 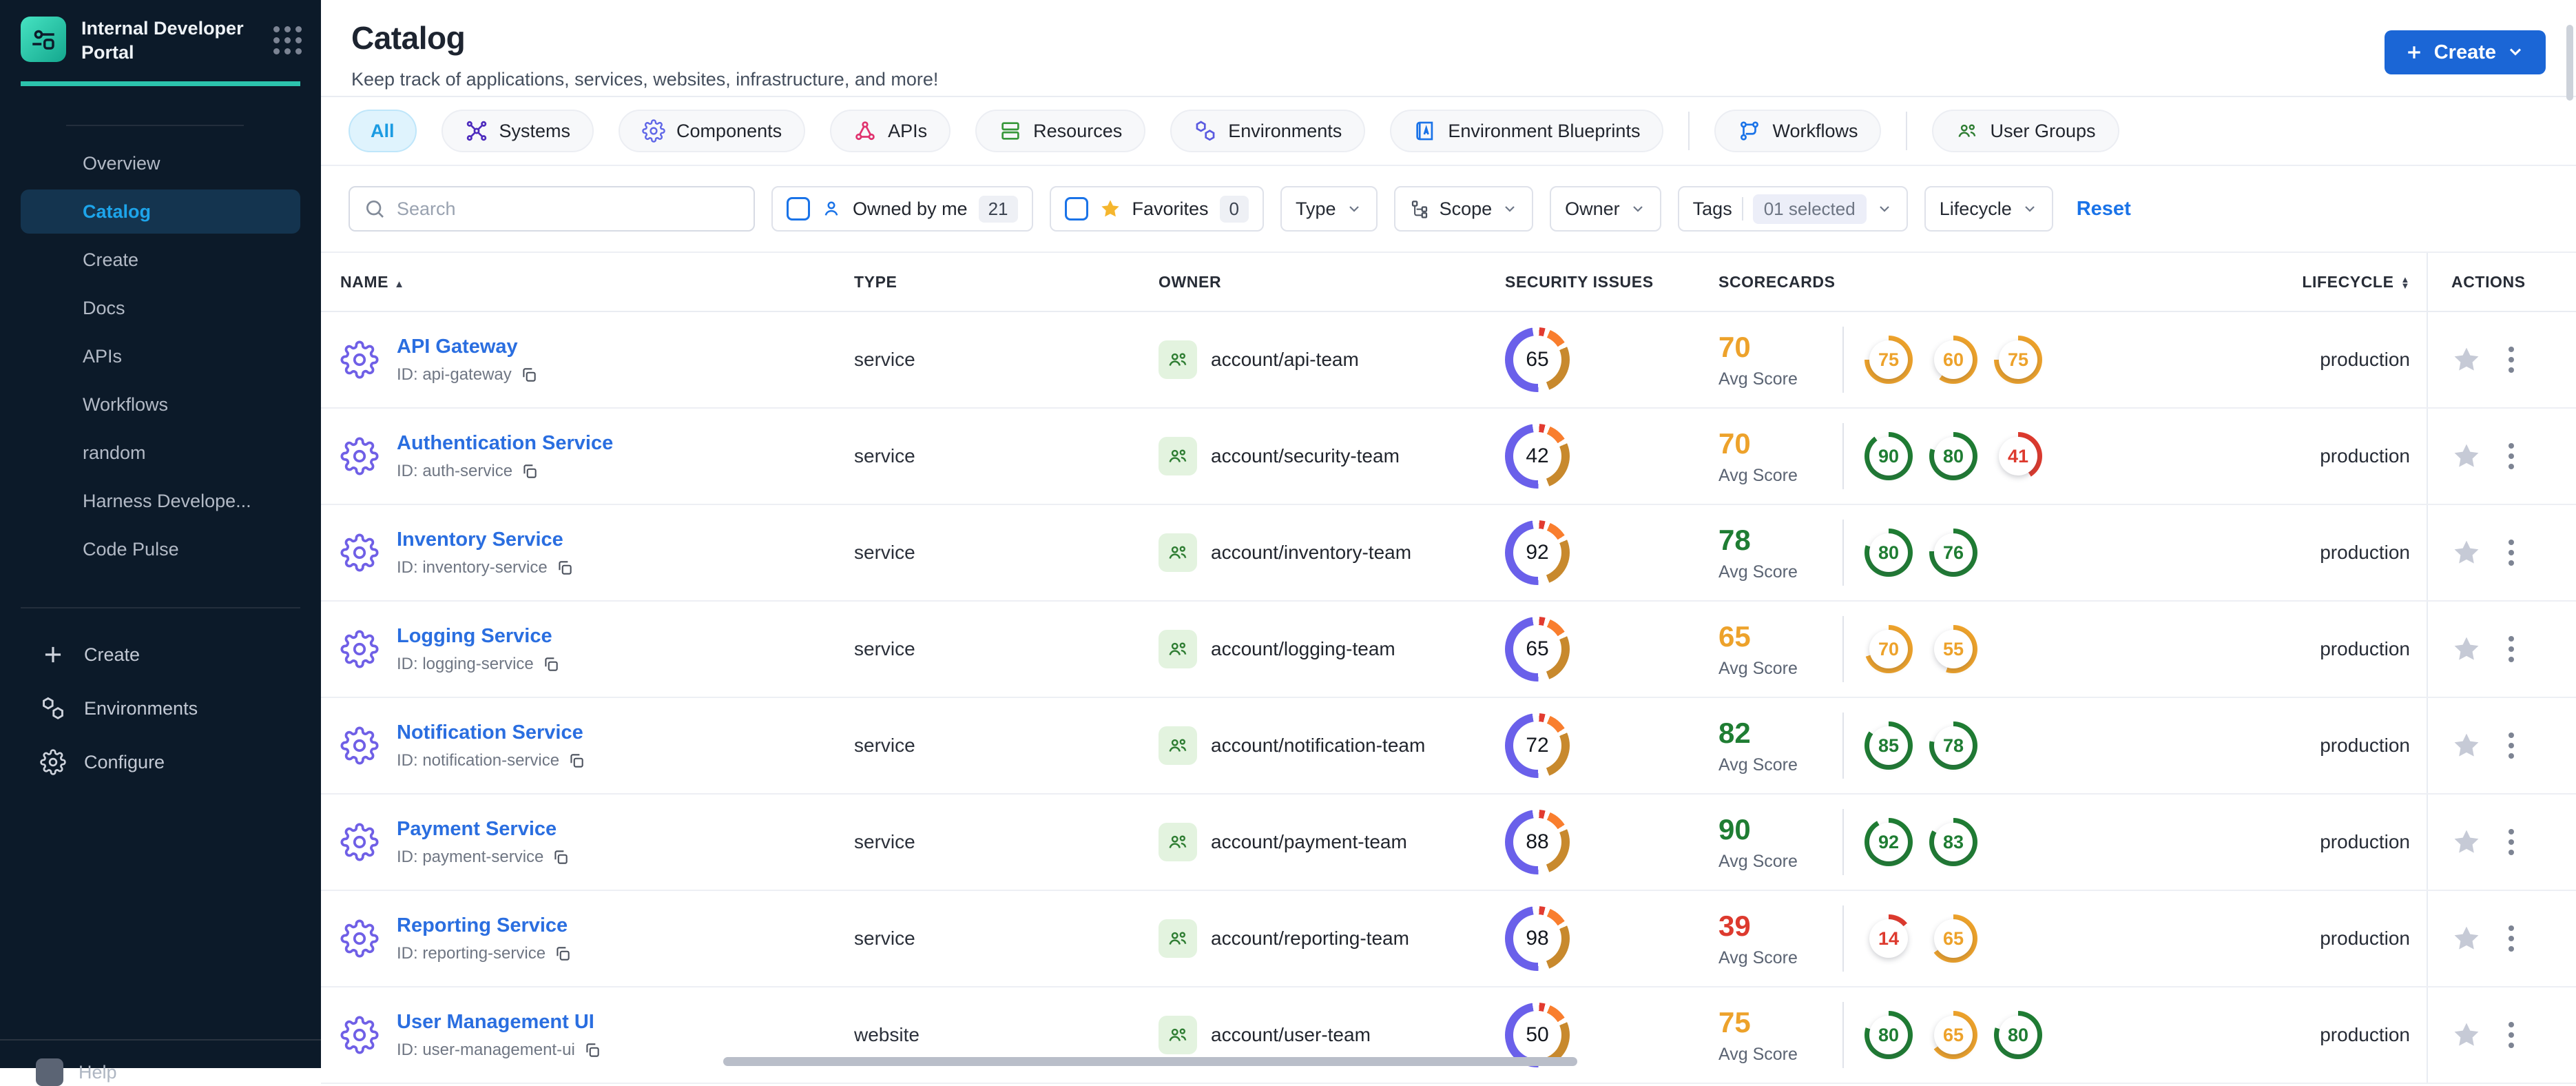 What do you see at coordinates (2303, 282) in the screenshot?
I see `column-header-lifecycle: LIFECYCLE ▲ ▼` at bounding box center [2303, 282].